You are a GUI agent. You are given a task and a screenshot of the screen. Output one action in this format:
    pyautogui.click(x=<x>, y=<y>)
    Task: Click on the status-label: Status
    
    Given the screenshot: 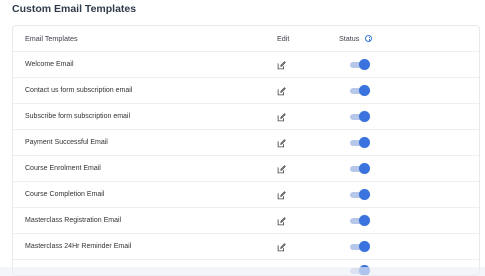 What is the action you would take?
    pyautogui.click(x=349, y=38)
    